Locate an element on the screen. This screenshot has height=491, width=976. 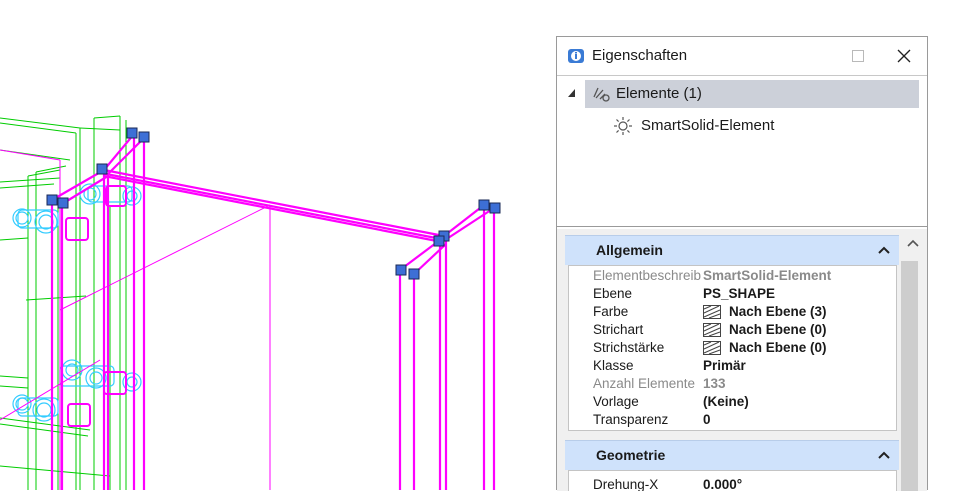
prop-row-elementbeschreib: Elementbeschreib SmartSolid-Element is located at coordinates (732, 276).